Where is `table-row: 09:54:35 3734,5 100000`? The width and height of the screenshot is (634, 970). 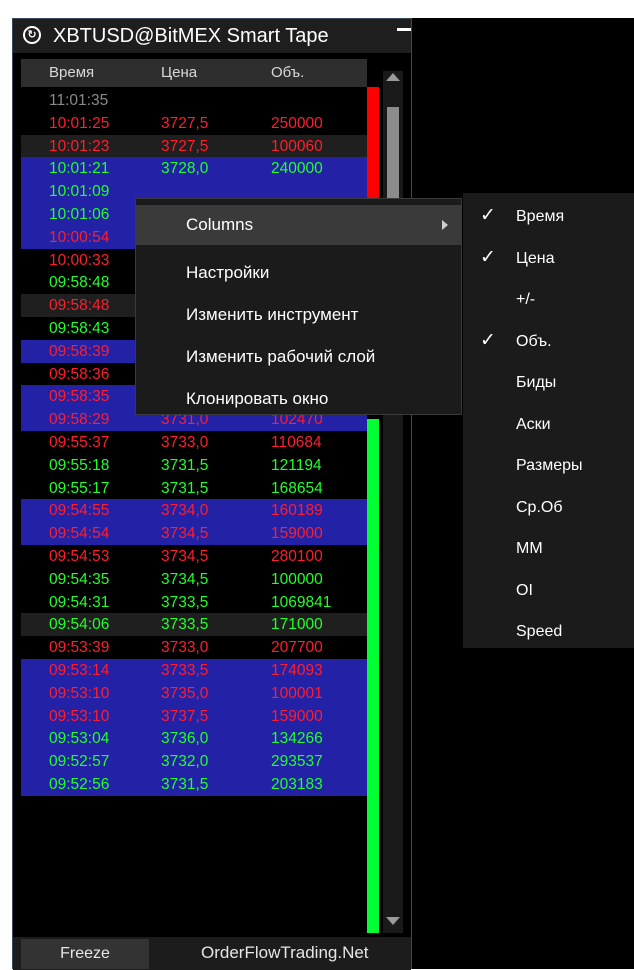
table-row: 09:54:35 3734,5 100000 is located at coordinates (194, 579).